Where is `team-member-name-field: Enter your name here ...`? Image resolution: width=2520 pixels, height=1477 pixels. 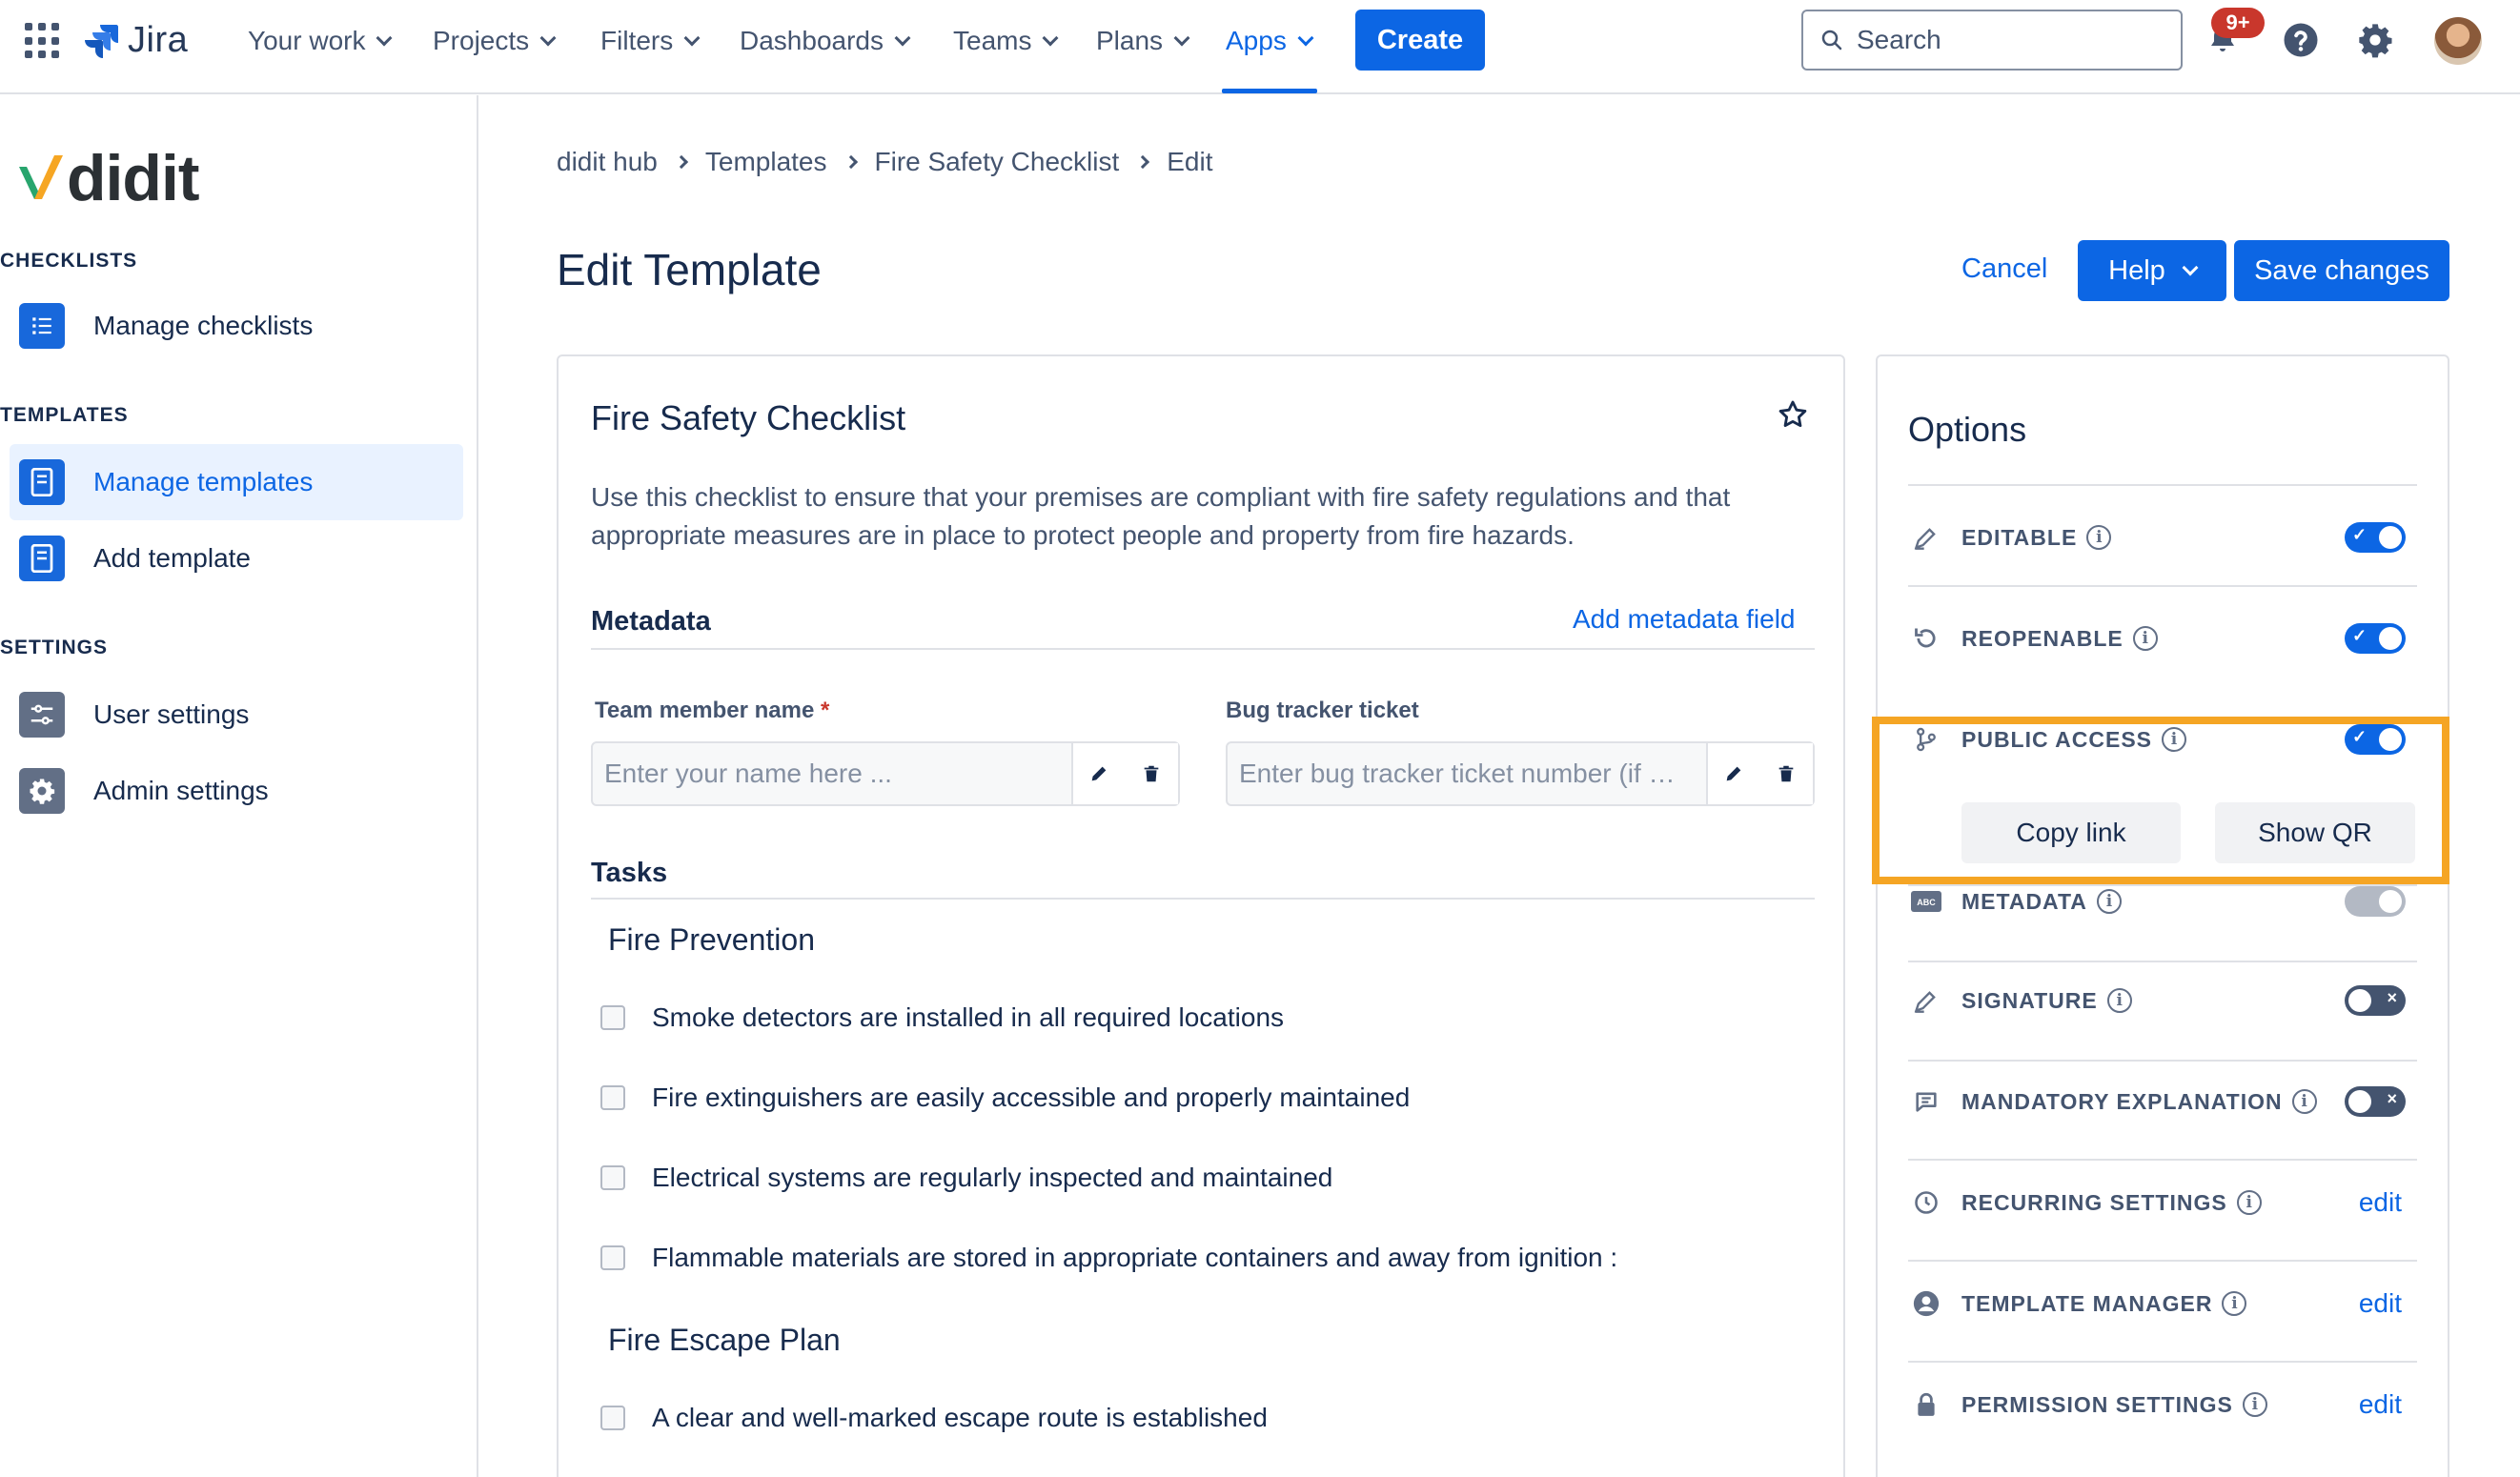
team-member-name-field: Enter your name here ... is located at coordinates (886, 773).